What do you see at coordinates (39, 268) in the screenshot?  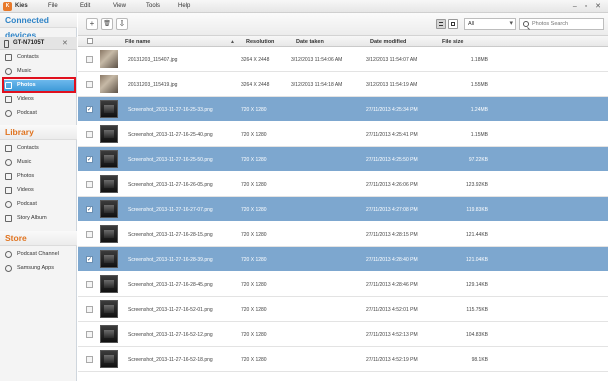 I see `sidebar-item-samsung-apps: Samsung Apps` at bounding box center [39, 268].